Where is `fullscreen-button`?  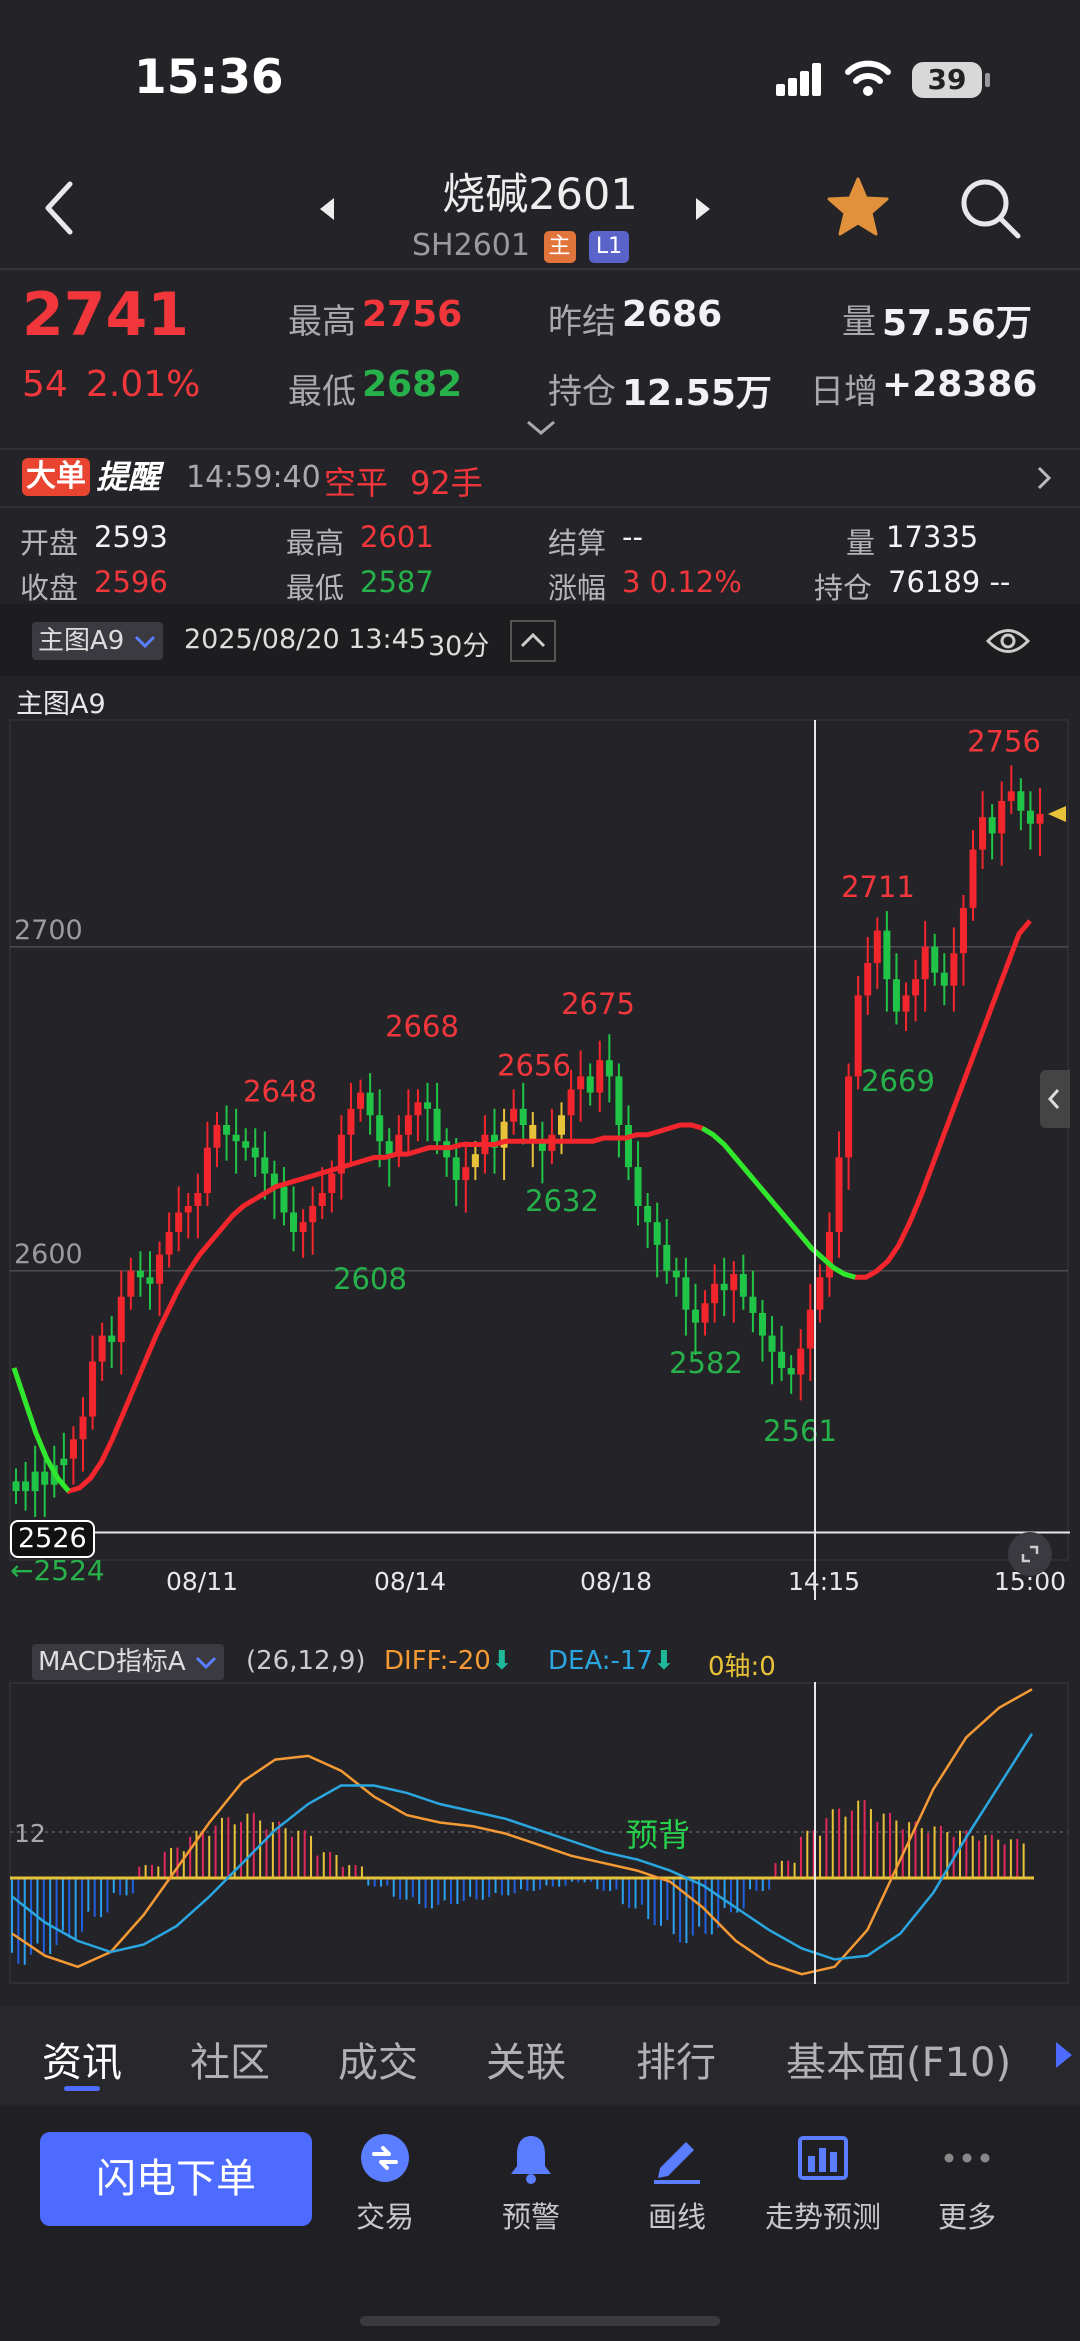 fullscreen-button is located at coordinates (1030, 1554).